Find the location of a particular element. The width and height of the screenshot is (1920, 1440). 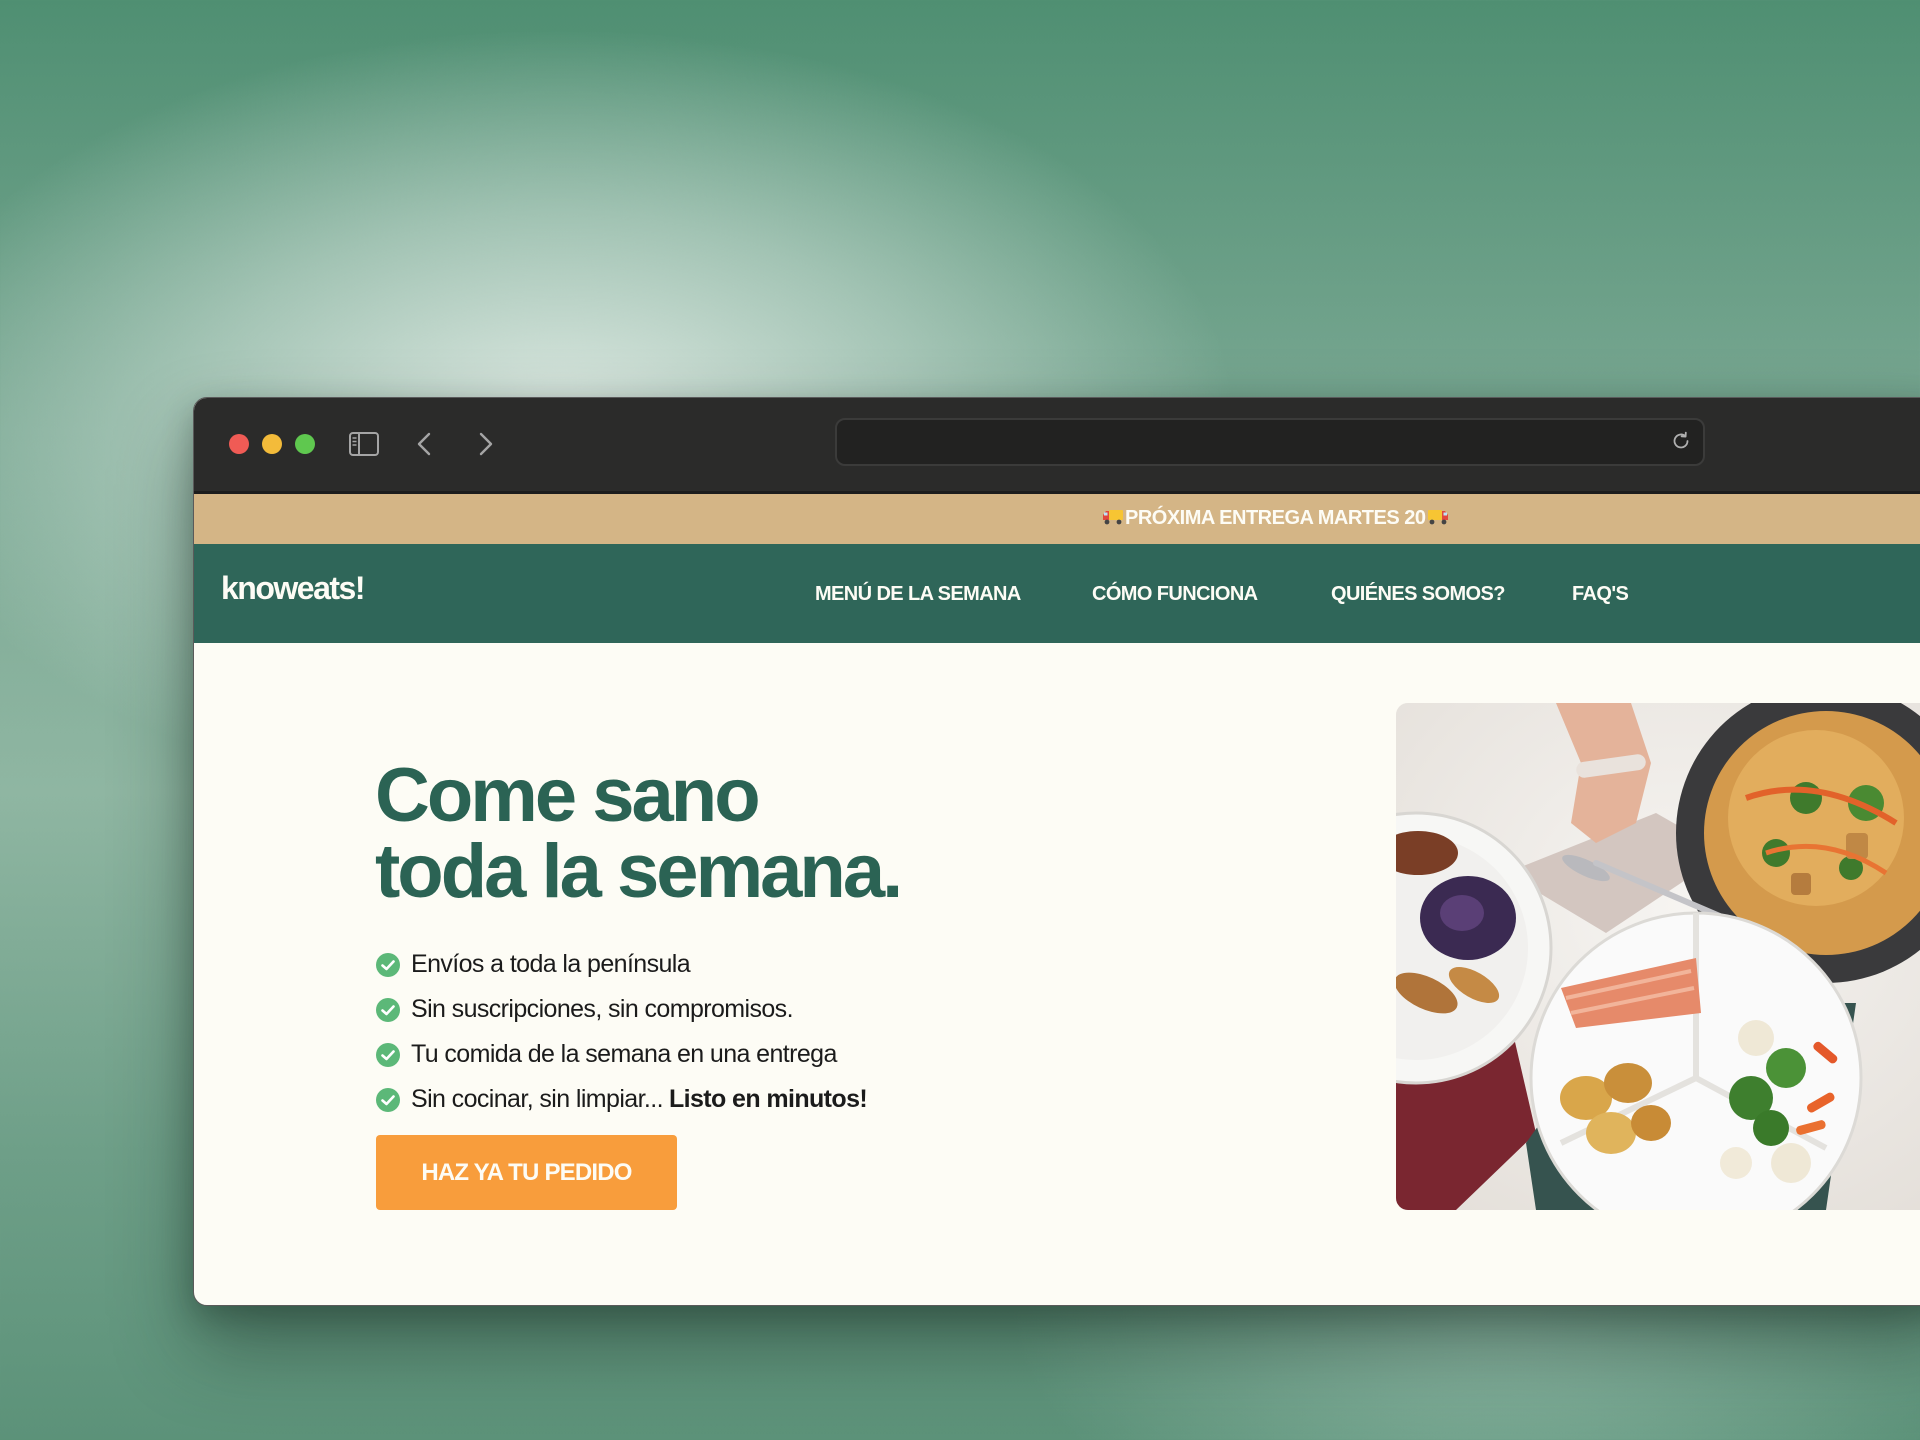

hero-title: Come sano toda la semana. is located at coordinates (639, 833).